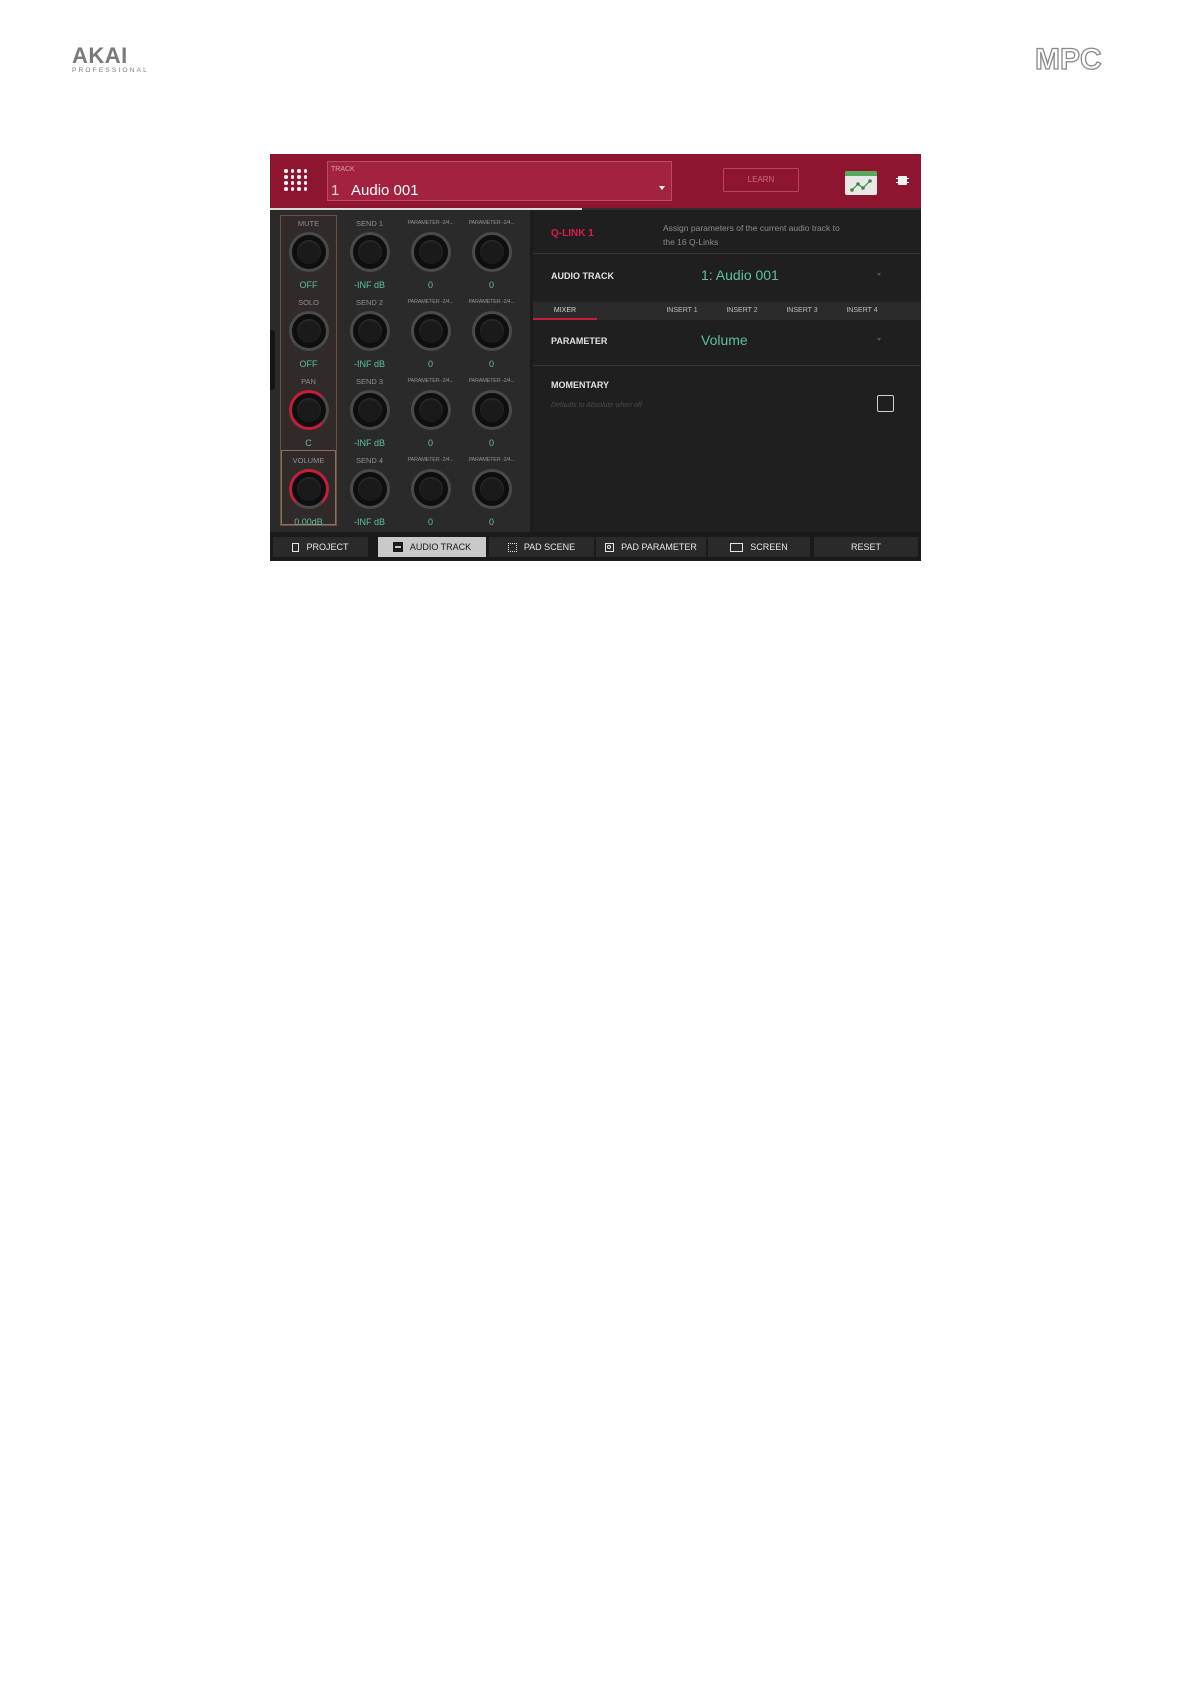 The height and width of the screenshot is (1684, 1190). Describe the element at coordinates (759, 547) in the screenshot. I see `screen-button: SCREEN` at that location.